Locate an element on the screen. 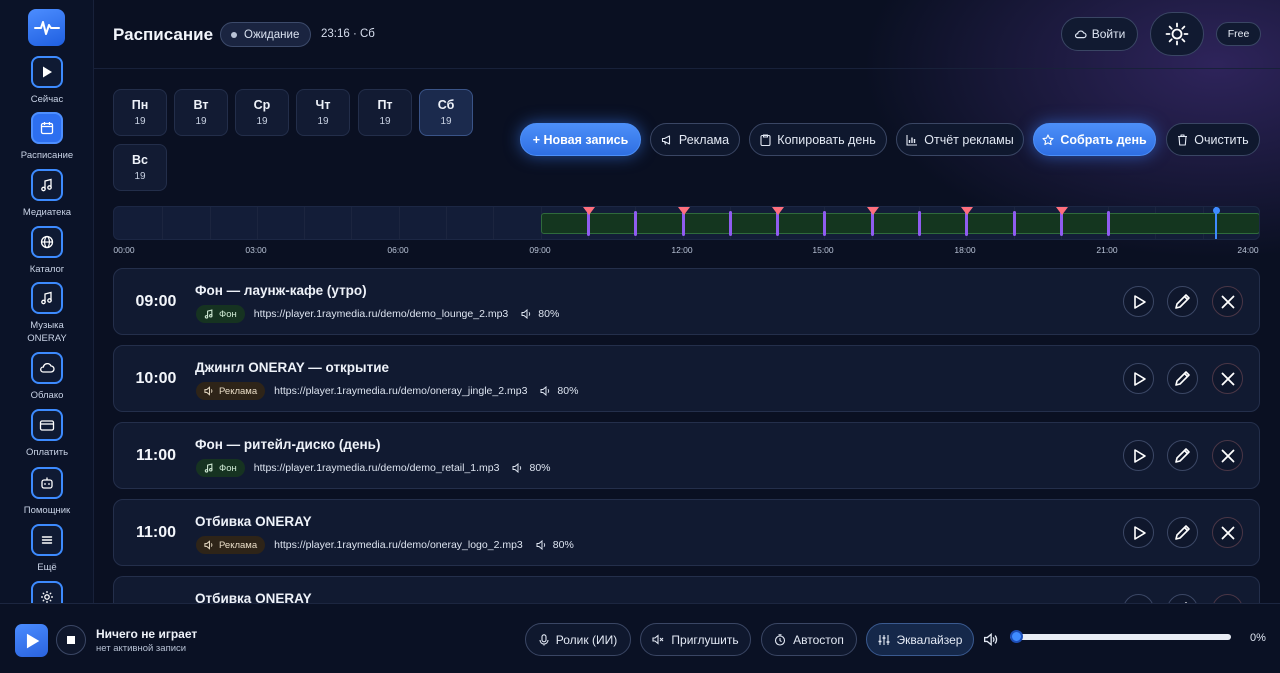 This screenshot has width=1280, height=673. timeline-hour-label: 09:00 is located at coordinates (540, 250).